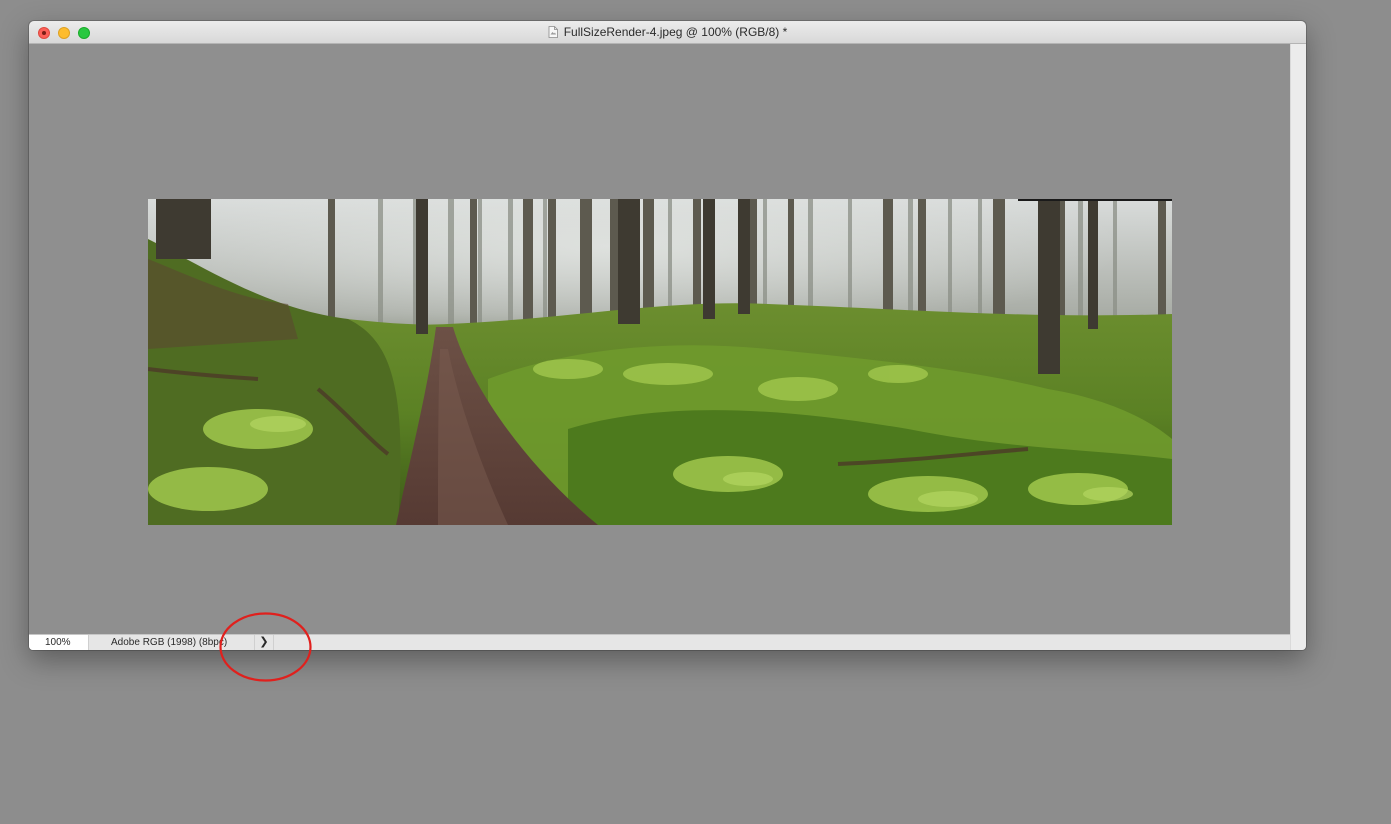 Image resolution: width=1391 pixels, height=824 pixels. I want to click on window-title: FullSizeRender-4.jpeg @ 100% (RGB/8) *, so click(675, 32).